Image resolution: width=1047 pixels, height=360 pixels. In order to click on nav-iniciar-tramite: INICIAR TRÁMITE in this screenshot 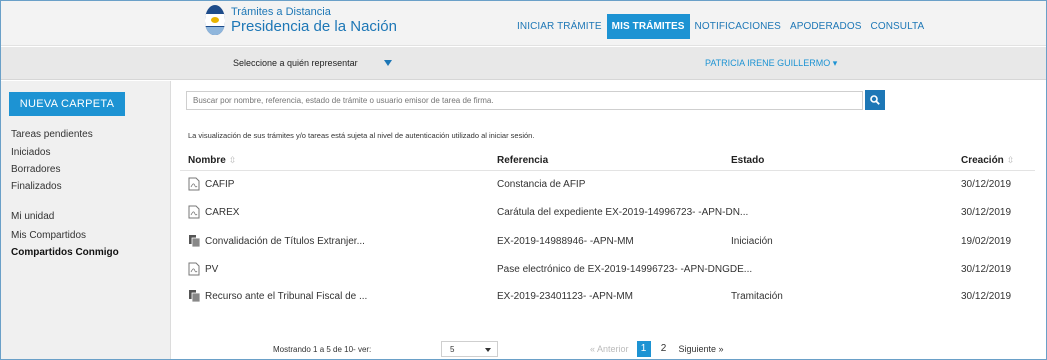, I will do `click(559, 26)`.